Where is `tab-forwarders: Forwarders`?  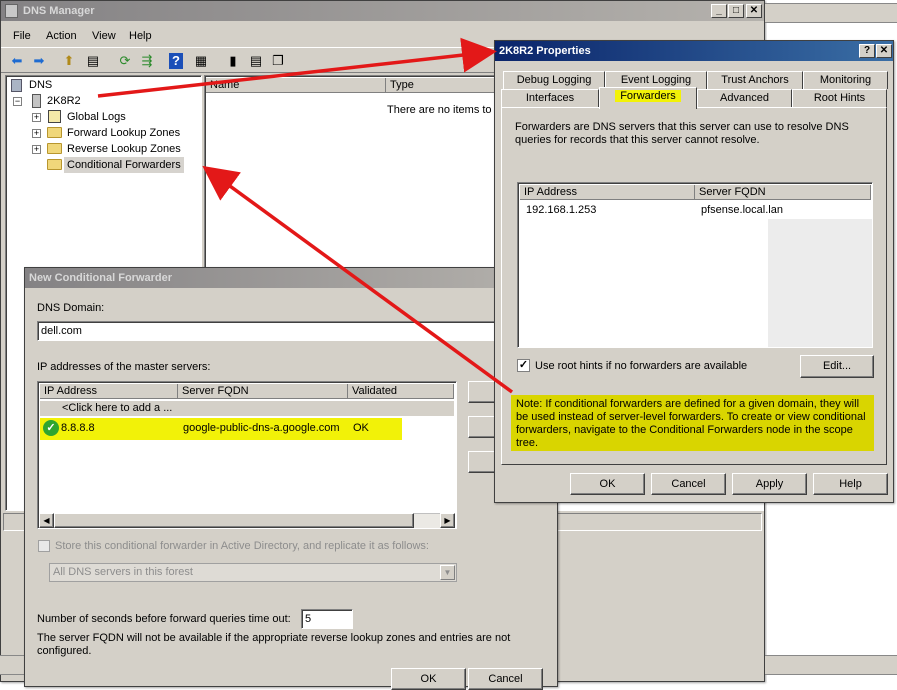
tab-forwarders: Forwarders is located at coordinates (648, 98).